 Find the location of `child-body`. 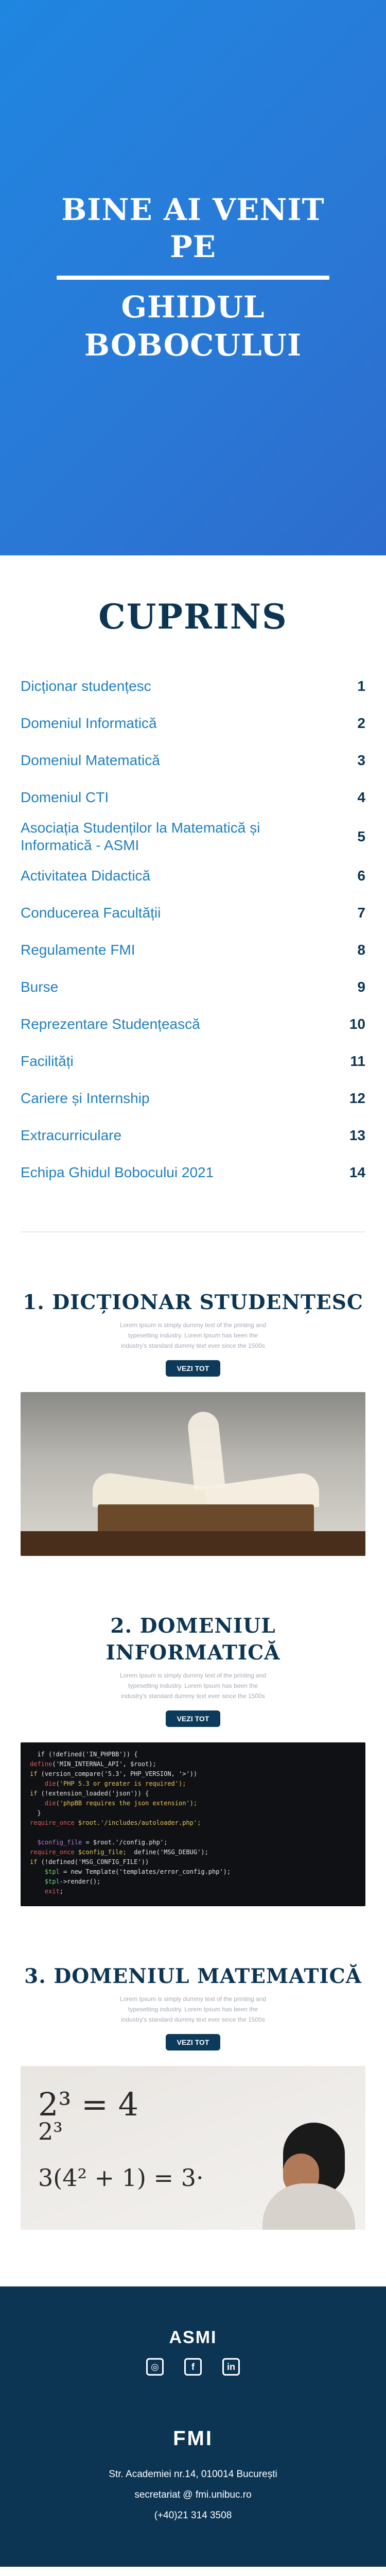

child-body is located at coordinates (309, 2206).